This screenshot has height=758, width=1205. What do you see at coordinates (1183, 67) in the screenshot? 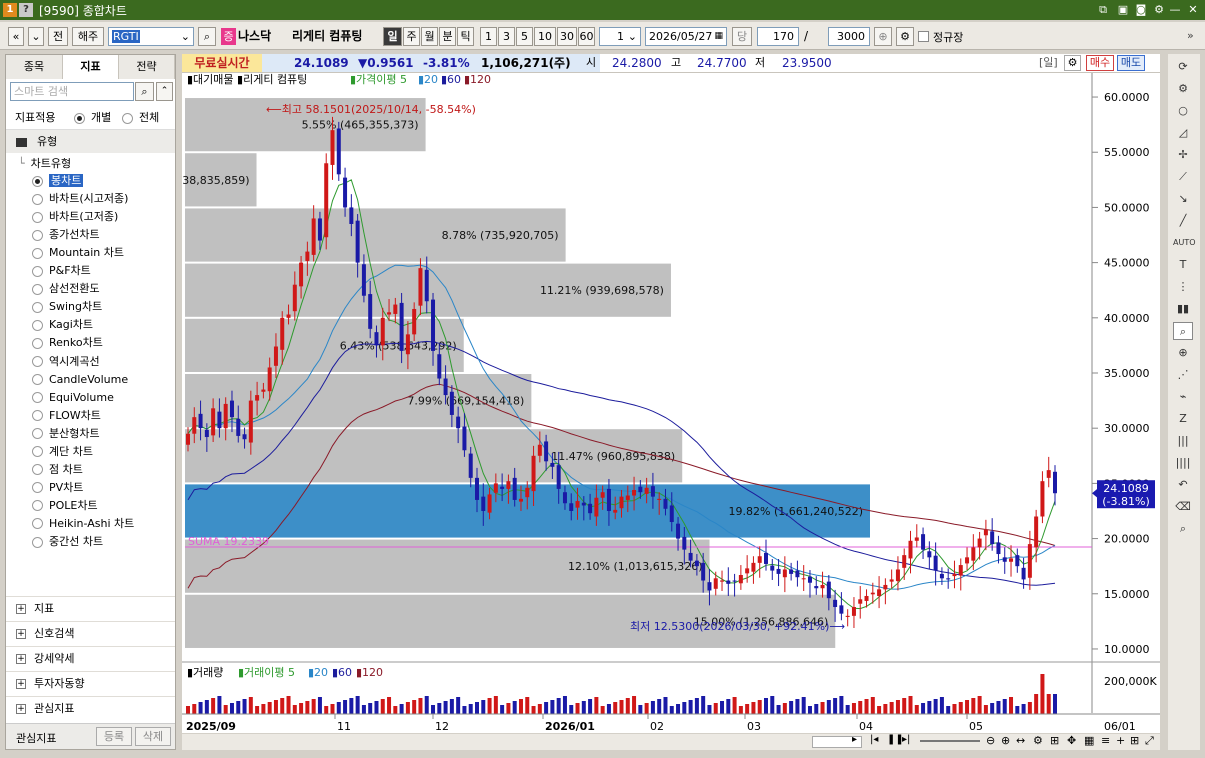
I see `refresh-icon: ⟳` at bounding box center [1183, 67].